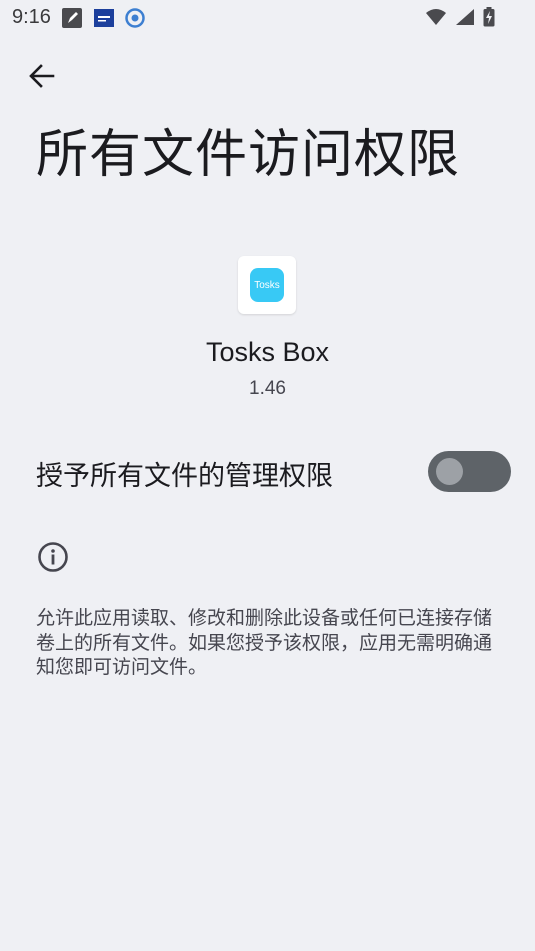 The width and height of the screenshot is (535, 951). I want to click on app-icon-badge: Tosks, so click(267, 285).